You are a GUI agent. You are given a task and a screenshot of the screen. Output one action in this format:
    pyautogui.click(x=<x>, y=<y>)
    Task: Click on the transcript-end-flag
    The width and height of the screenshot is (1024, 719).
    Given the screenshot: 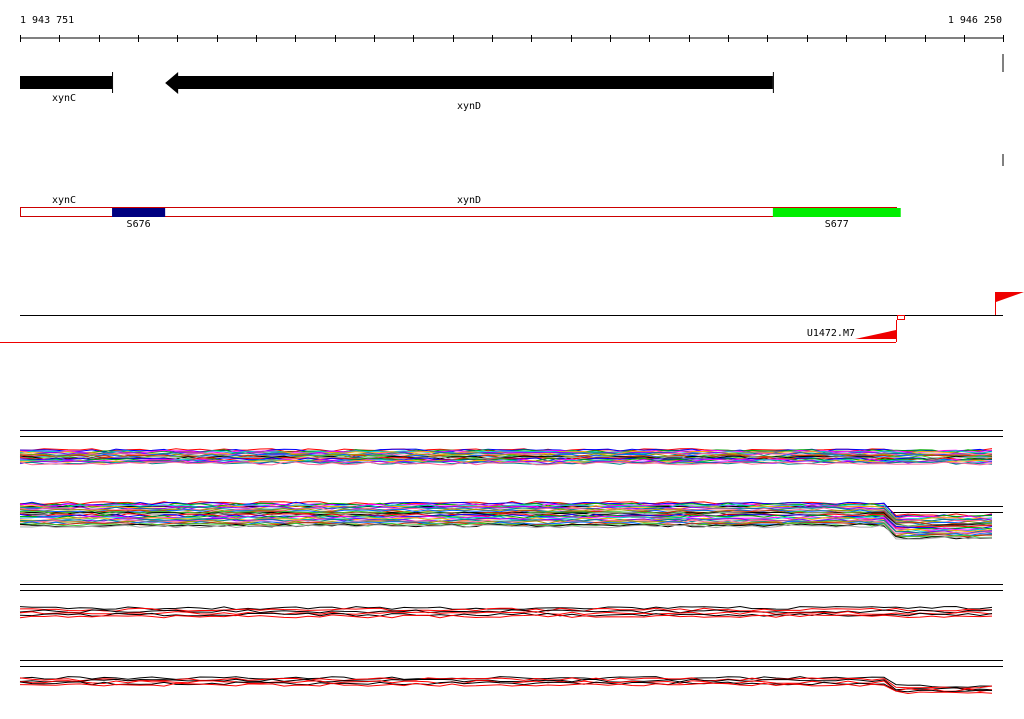 What is the action you would take?
    pyautogui.click(x=1010, y=297)
    